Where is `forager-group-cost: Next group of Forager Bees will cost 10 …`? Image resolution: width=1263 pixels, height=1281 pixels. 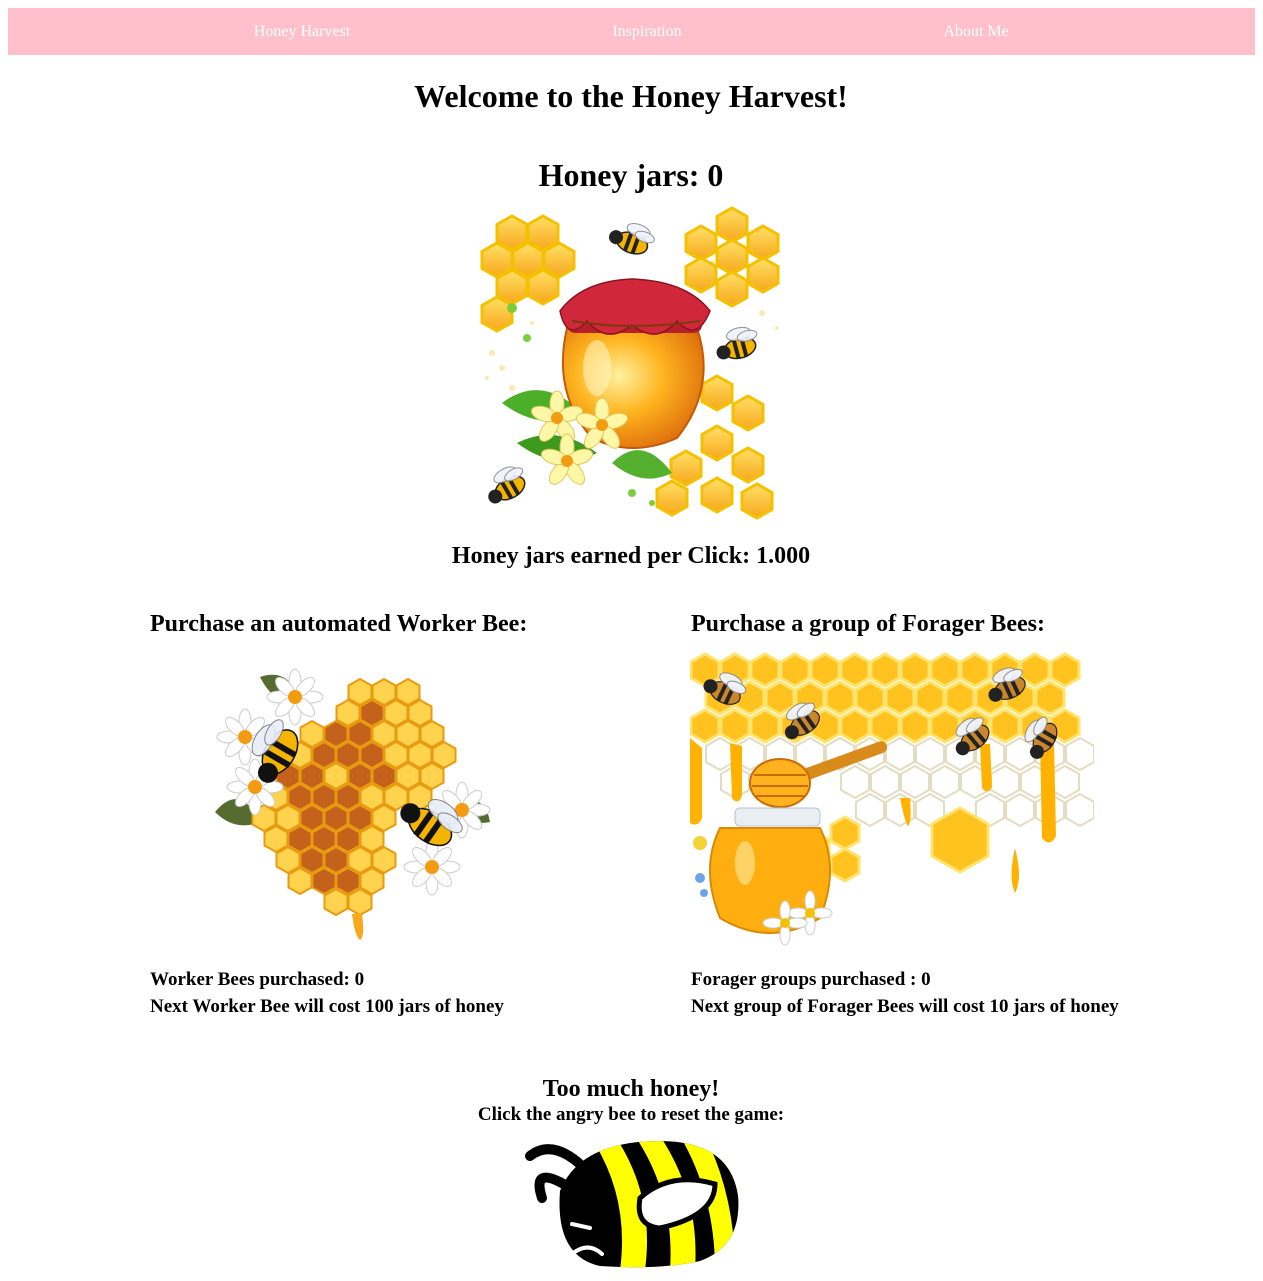 forager-group-cost: Next group of Forager Bees will cost 10 … is located at coordinates (905, 1006).